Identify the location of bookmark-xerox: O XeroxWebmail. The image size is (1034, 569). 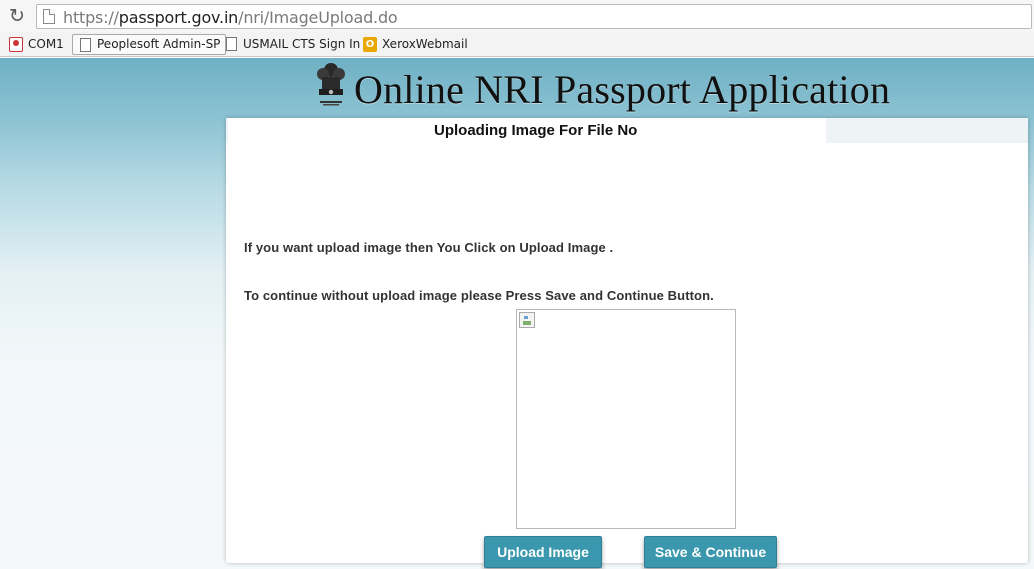
(415, 44).